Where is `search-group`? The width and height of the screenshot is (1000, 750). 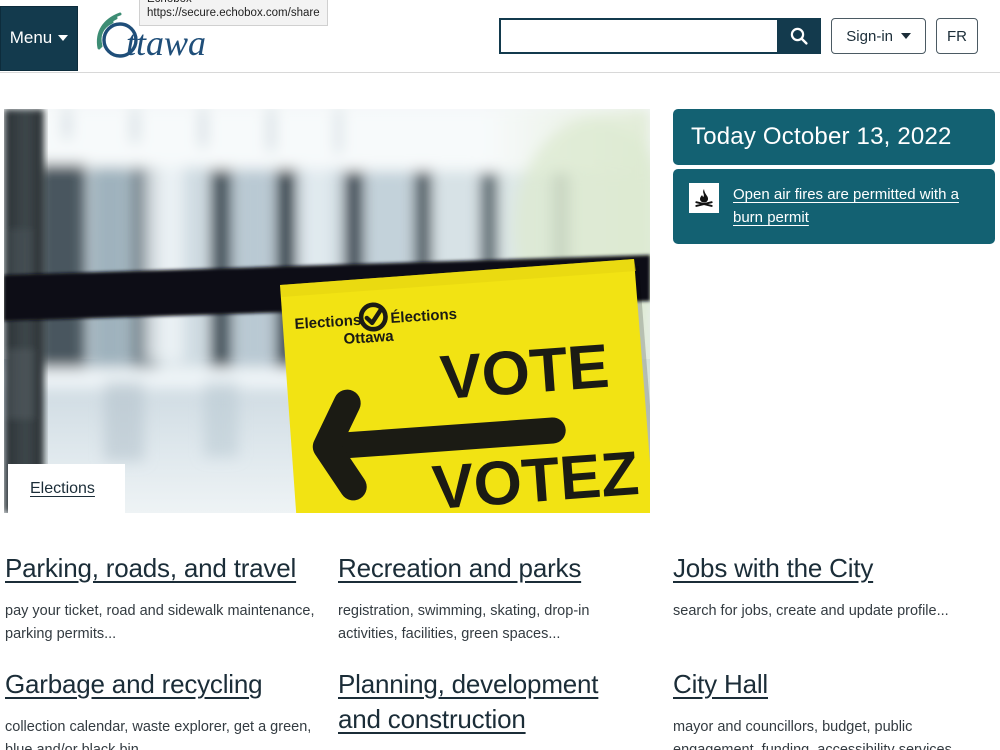
search-group is located at coordinates (660, 36).